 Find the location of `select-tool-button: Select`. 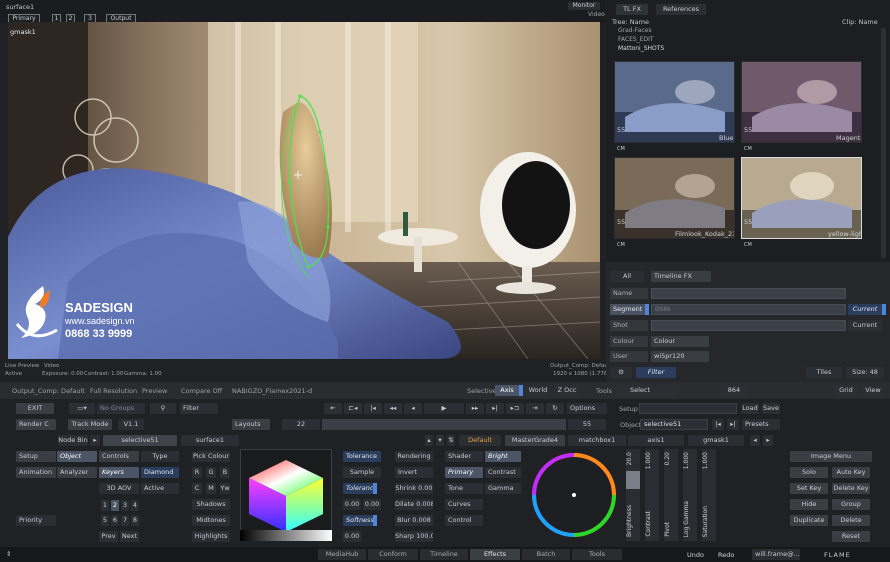

select-tool-button: Select is located at coordinates (647, 390).